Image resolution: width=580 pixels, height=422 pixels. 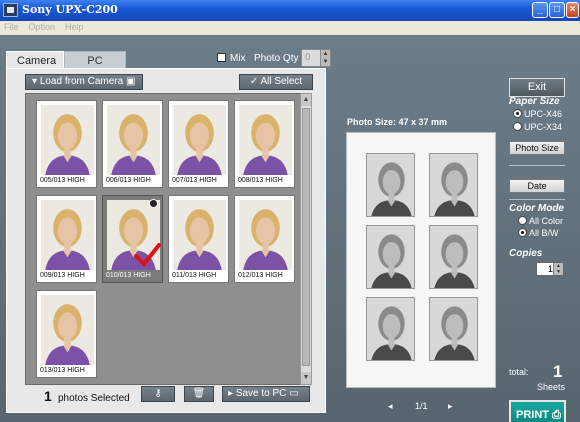 I want to click on photo-thumbnail: 009/013 HIGH, so click(x=66, y=239).